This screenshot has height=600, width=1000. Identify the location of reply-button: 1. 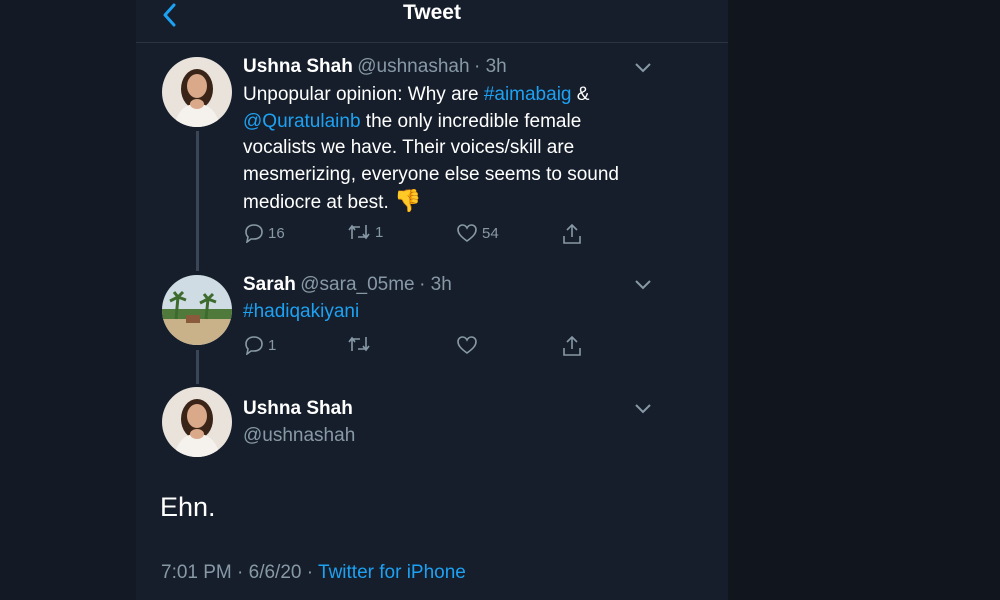
(260, 345).